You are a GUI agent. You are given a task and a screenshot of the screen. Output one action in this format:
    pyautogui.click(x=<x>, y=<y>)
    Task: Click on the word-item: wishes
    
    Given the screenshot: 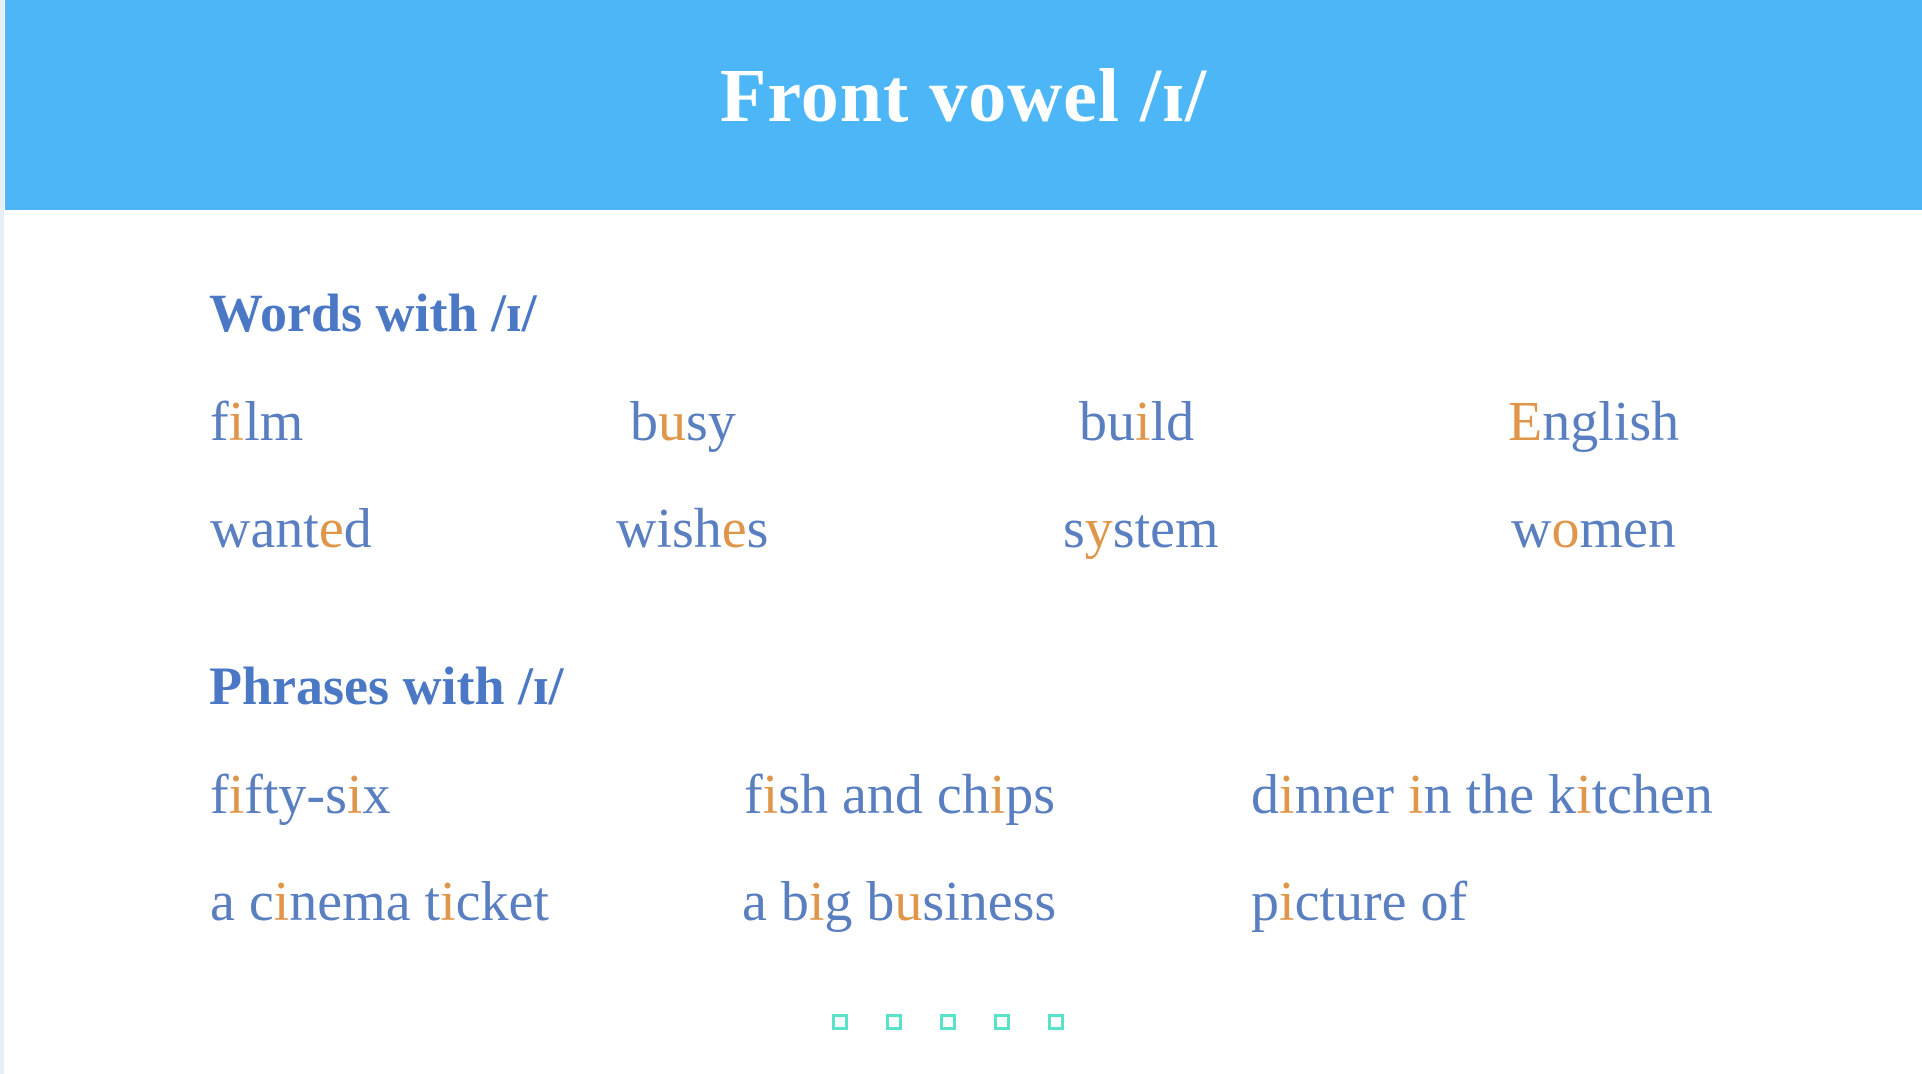 What is the action you would take?
    pyautogui.click(x=692, y=529)
    